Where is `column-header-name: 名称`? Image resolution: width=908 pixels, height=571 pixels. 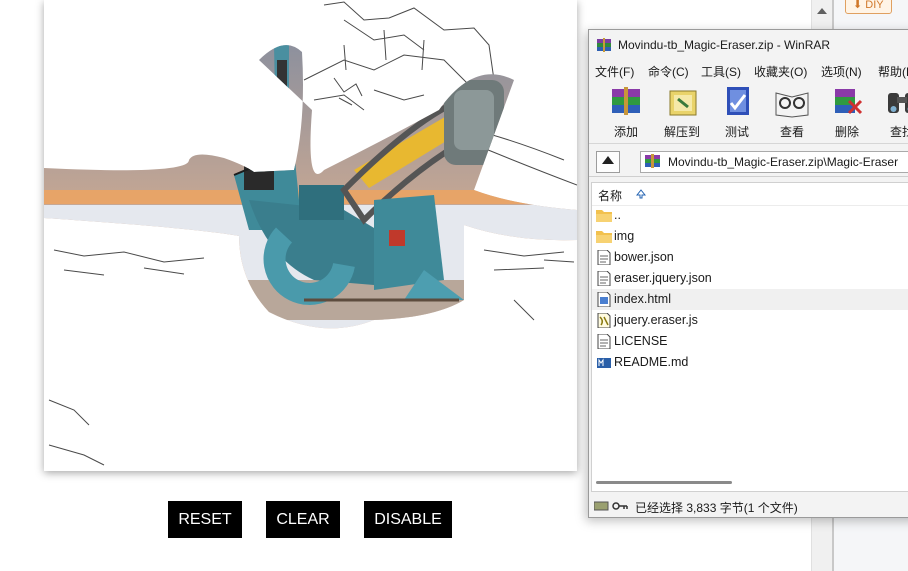
column-header-name: 名称 is located at coordinates (750, 194).